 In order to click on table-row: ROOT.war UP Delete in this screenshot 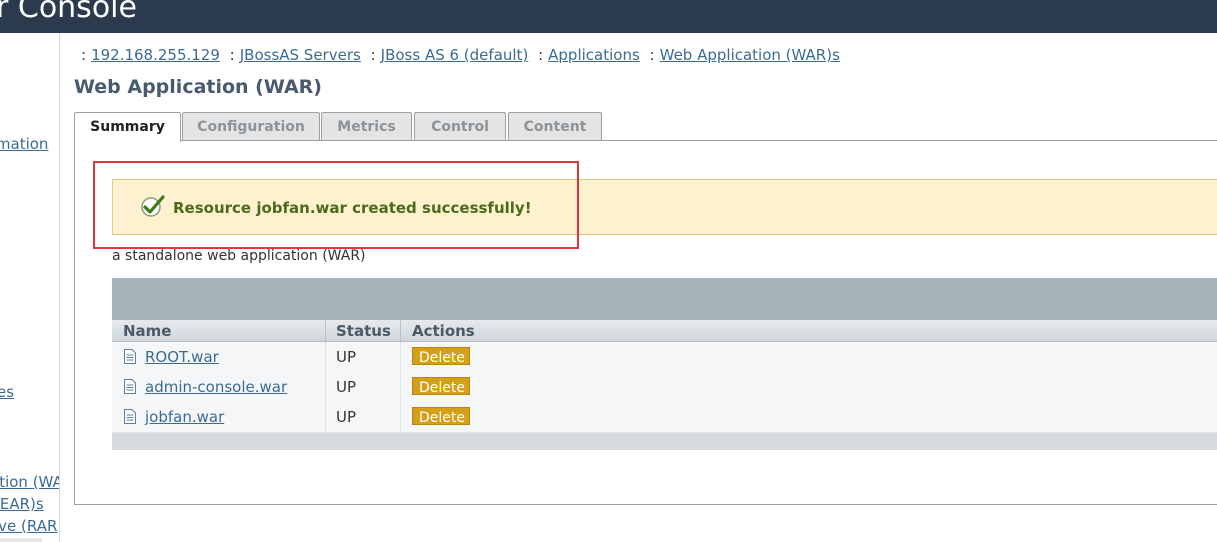, I will do `click(664, 357)`.